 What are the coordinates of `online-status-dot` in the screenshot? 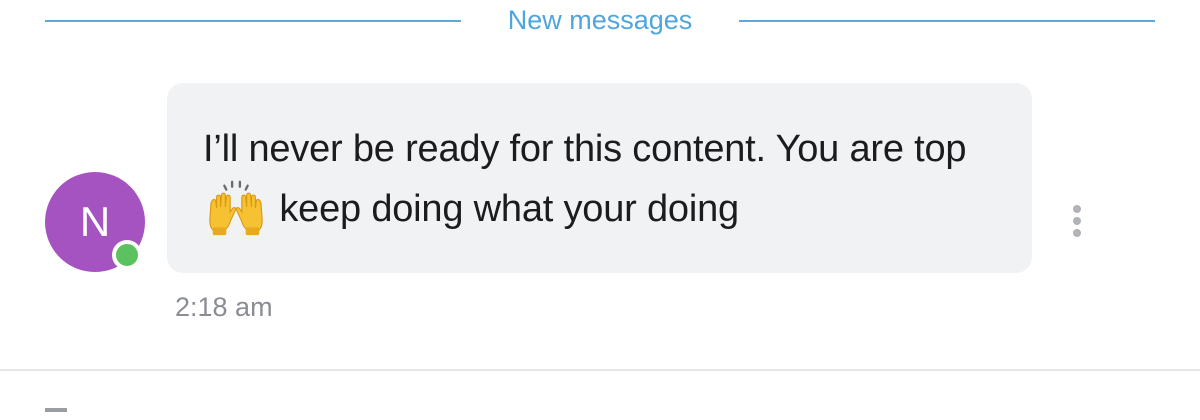 It's located at (127, 255).